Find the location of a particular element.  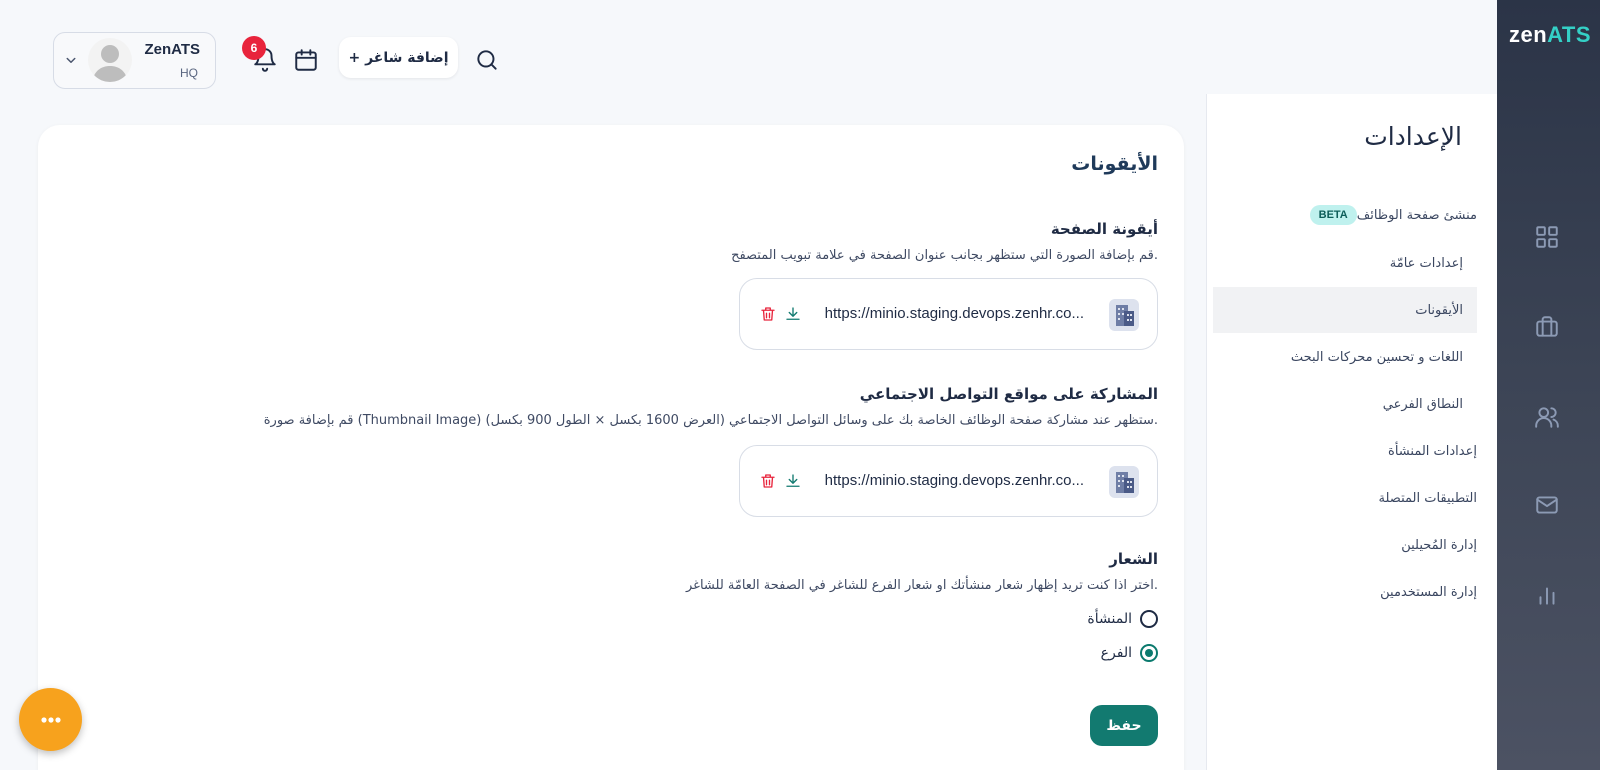

top-header is located at coordinates (748, 47).